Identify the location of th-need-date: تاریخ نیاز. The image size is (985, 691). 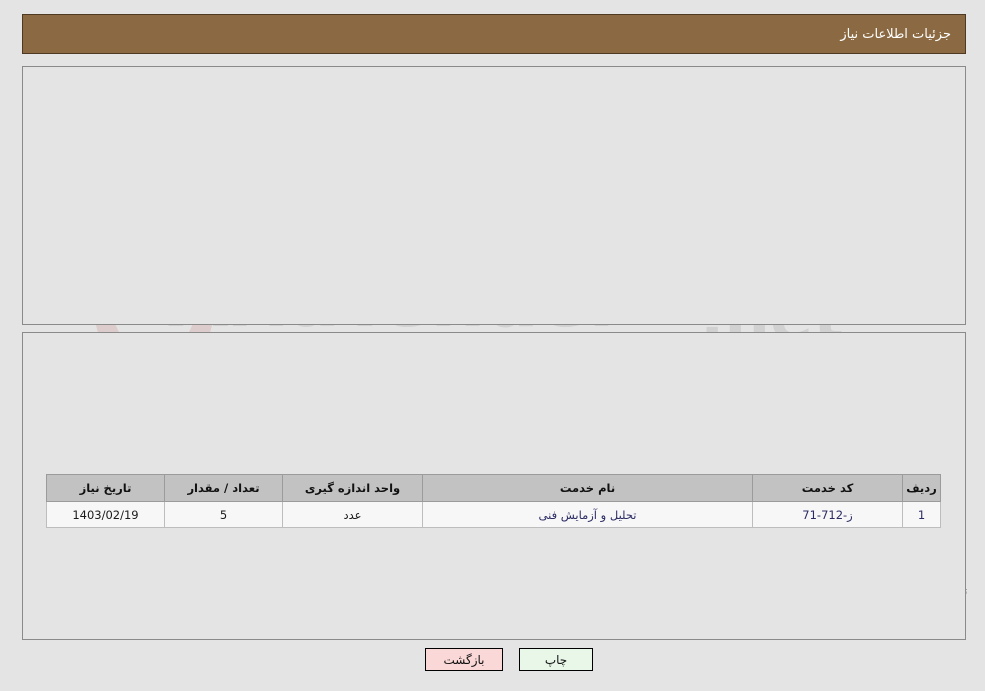
(105, 488).